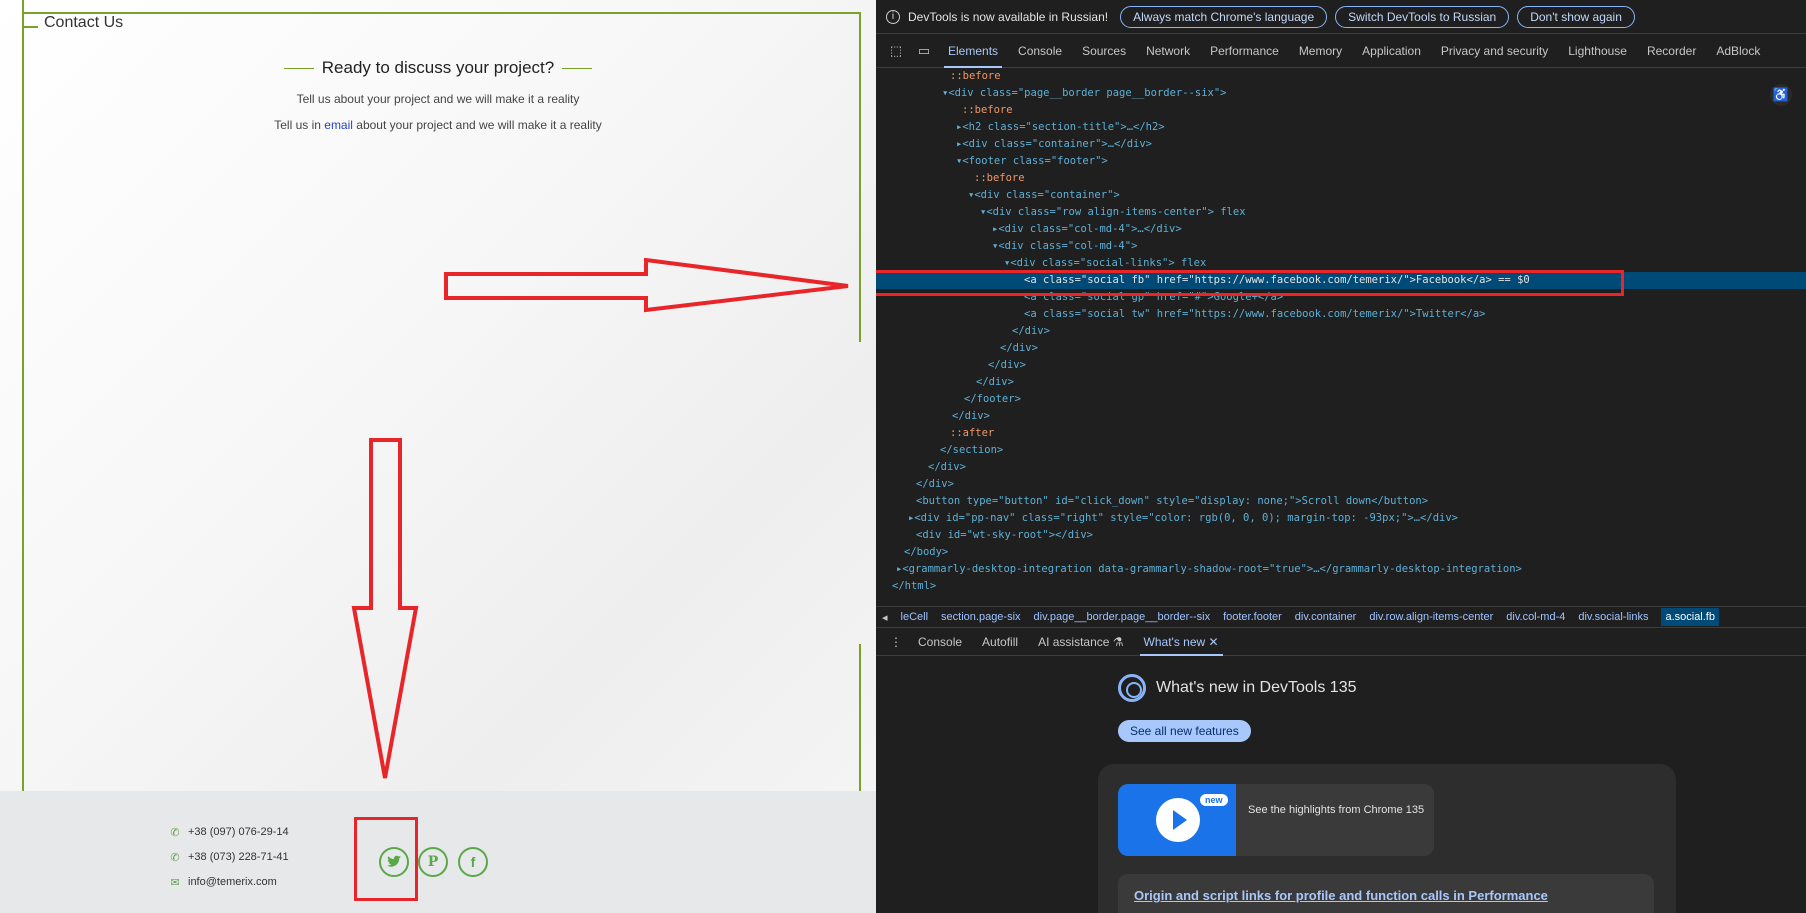  Describe the element at coordinates (30, 27) in the screenshot. I see `contact-us-tick` at that location.